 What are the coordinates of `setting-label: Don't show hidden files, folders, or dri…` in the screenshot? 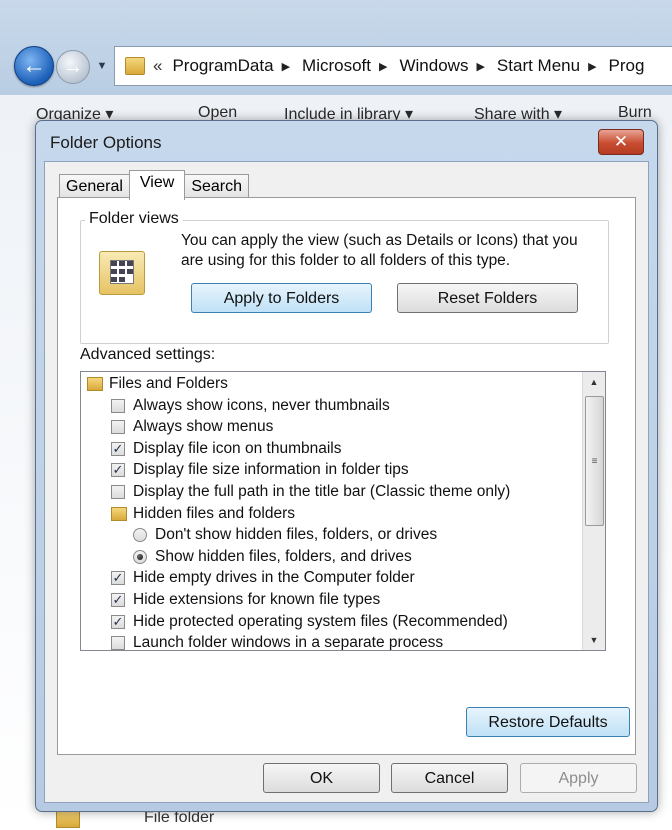 It's located at (296, 535).